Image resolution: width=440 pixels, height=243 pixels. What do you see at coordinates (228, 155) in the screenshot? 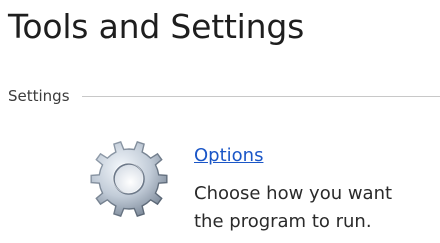
I see `options-link: Options` at bounding box center [228, 155].